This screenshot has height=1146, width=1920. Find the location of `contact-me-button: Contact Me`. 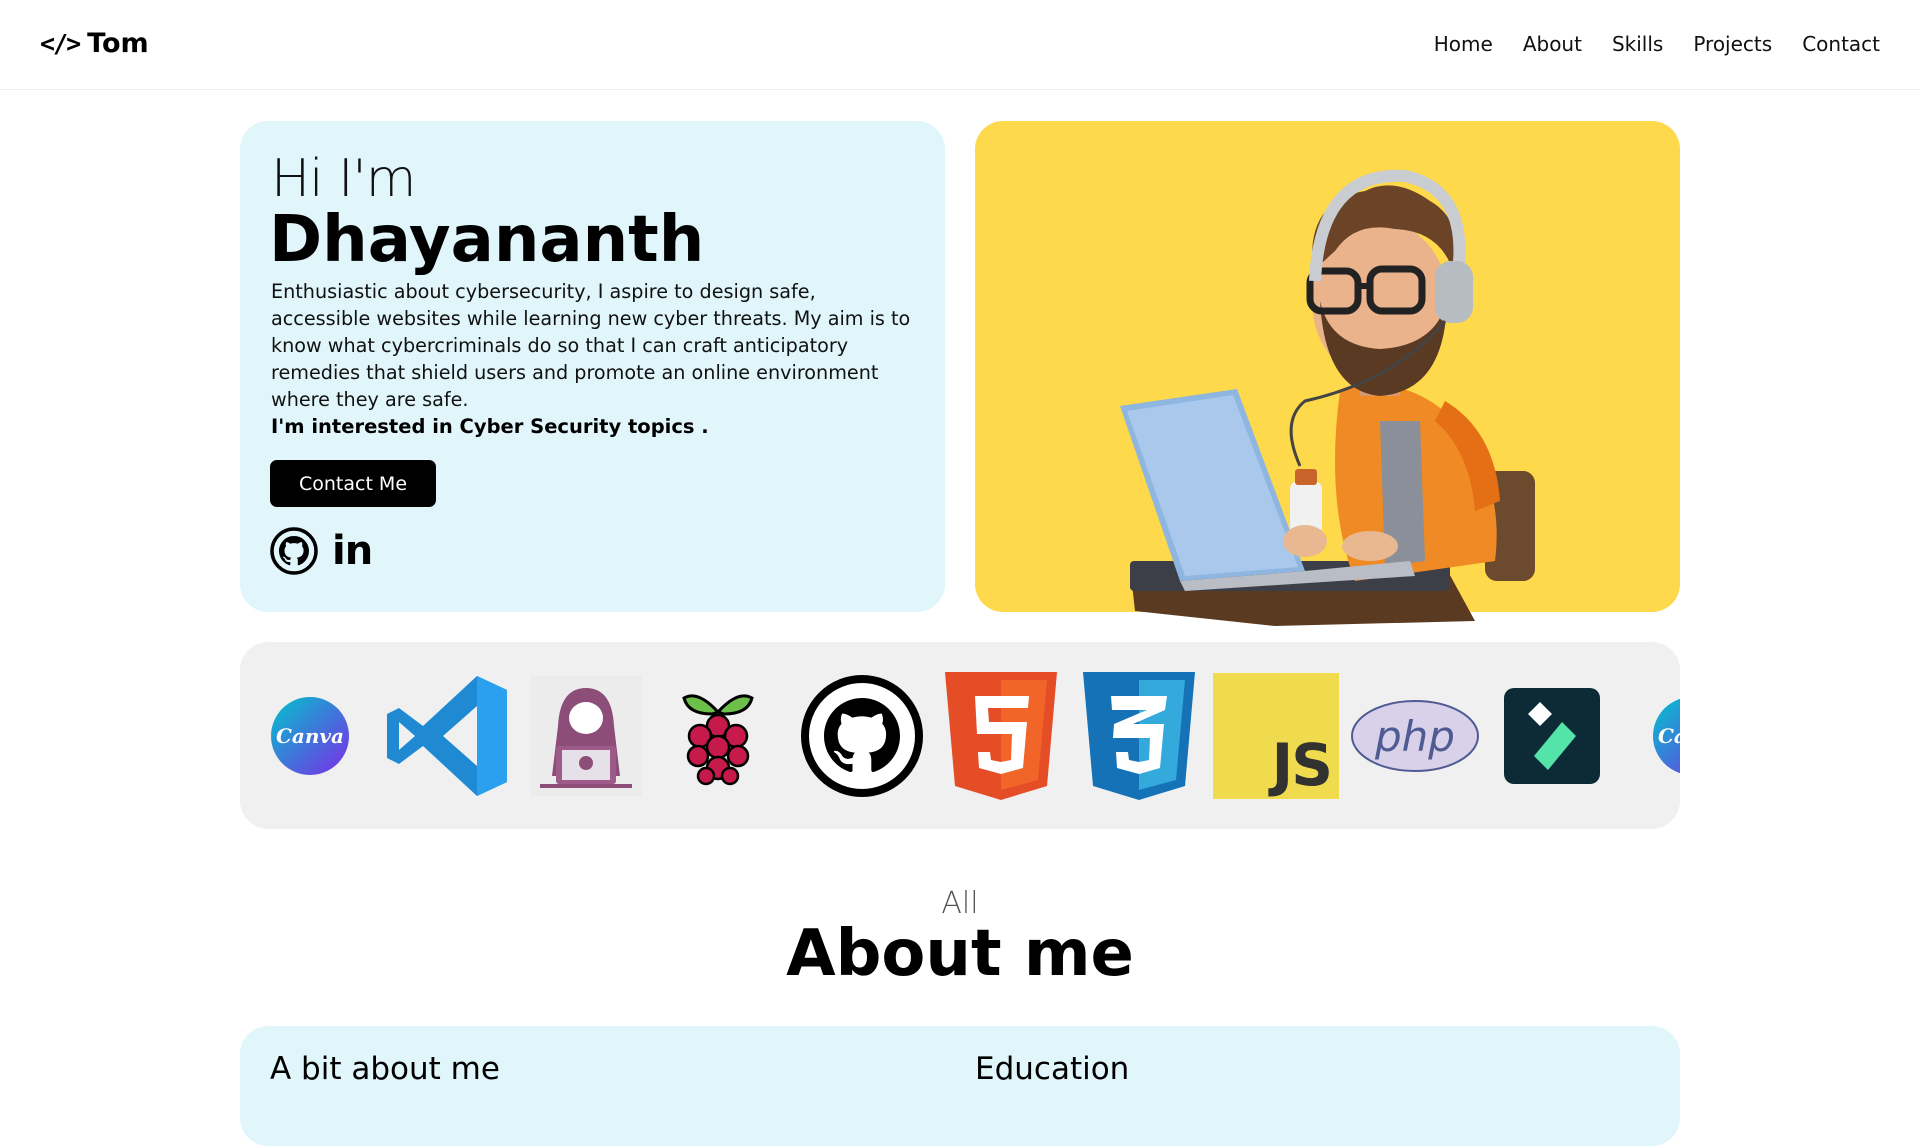

contact-me-button: Contact Me is located at coordinates (353, 483).